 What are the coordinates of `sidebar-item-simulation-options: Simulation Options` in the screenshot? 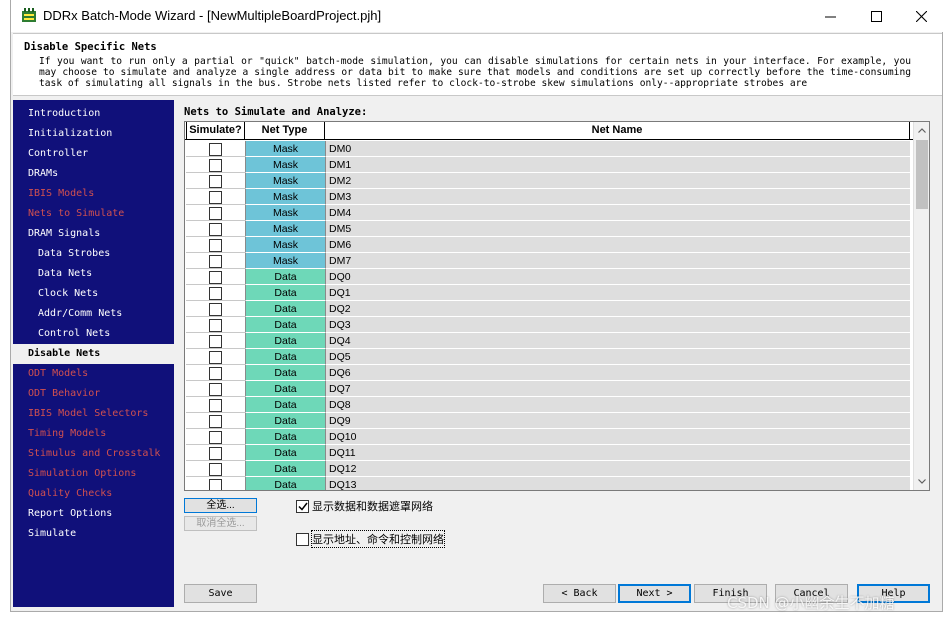 It's located at (93, 474).